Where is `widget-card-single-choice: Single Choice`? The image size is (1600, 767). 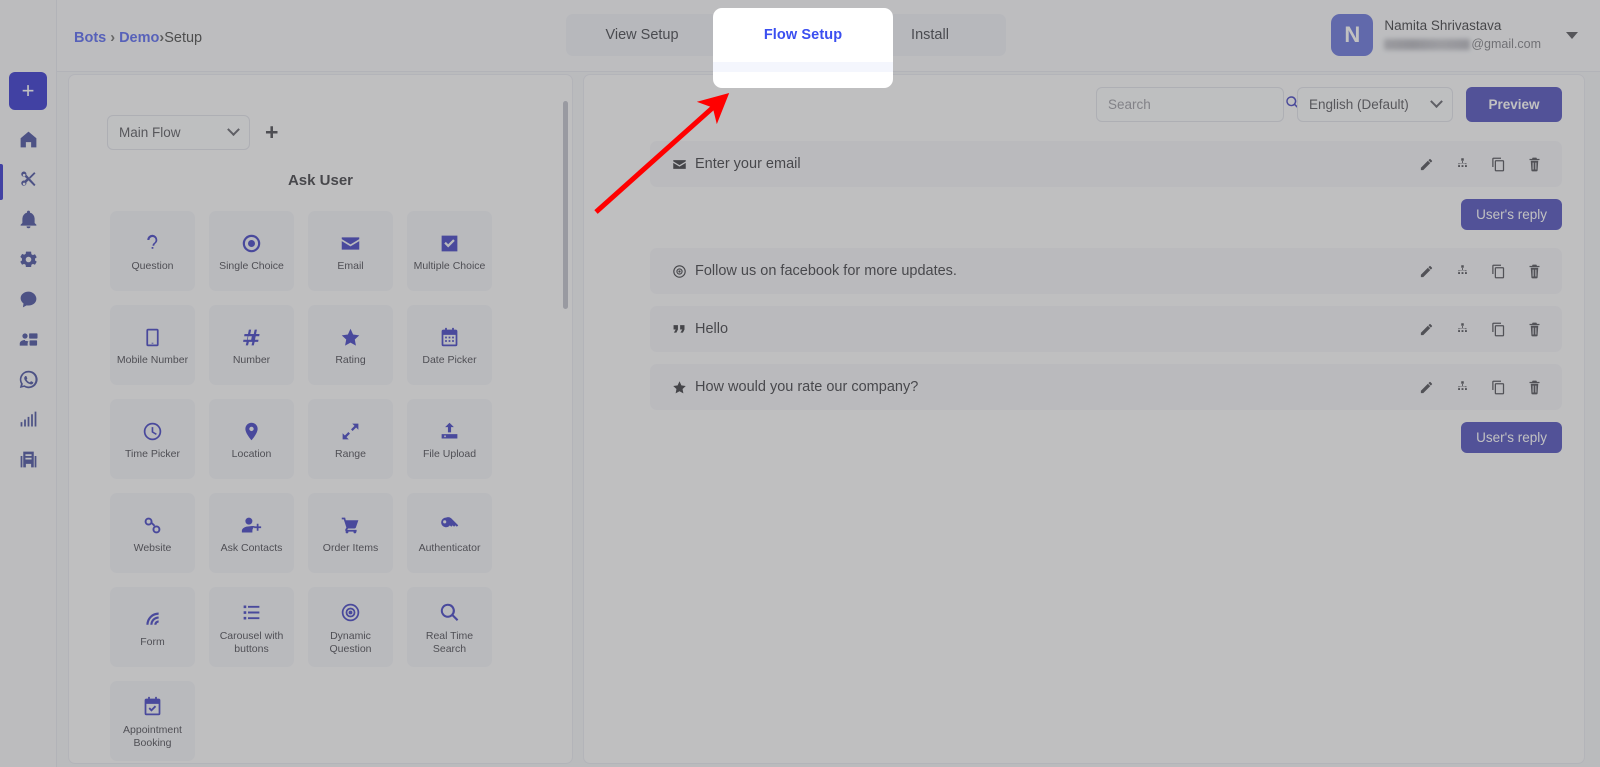 widget-card-single-choice: Single Choice is located at coordinates (251, 251).